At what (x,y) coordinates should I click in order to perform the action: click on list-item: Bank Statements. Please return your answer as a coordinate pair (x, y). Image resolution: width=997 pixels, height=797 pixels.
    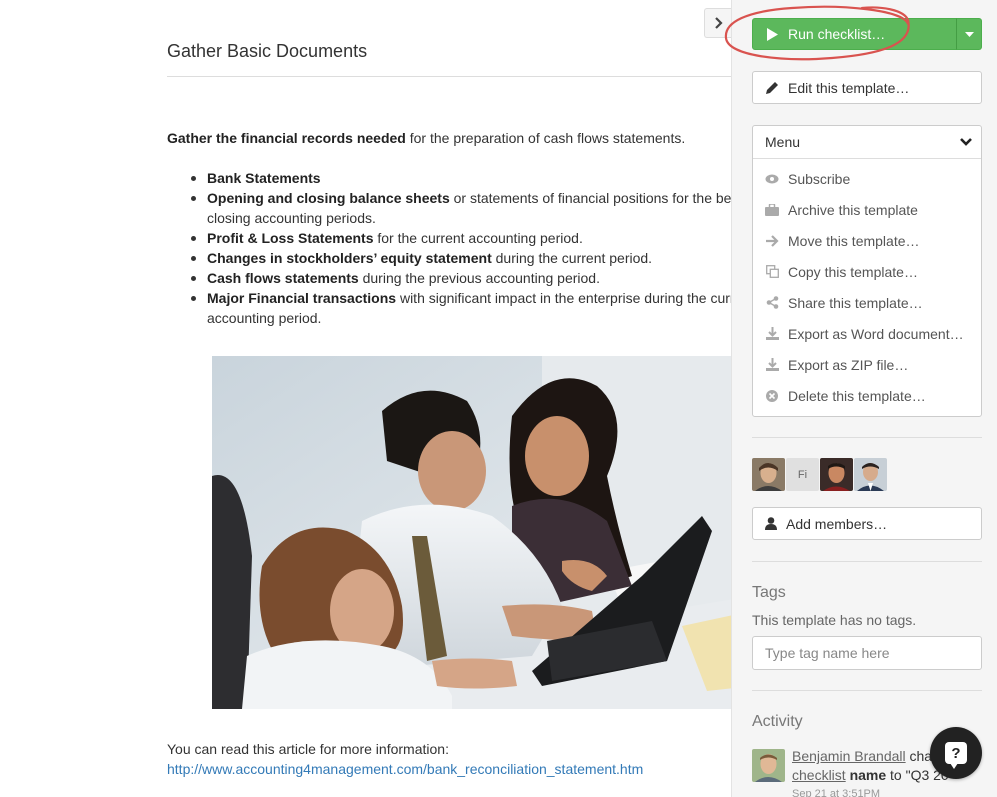
    Looking at the image, I should click on (461, 178).